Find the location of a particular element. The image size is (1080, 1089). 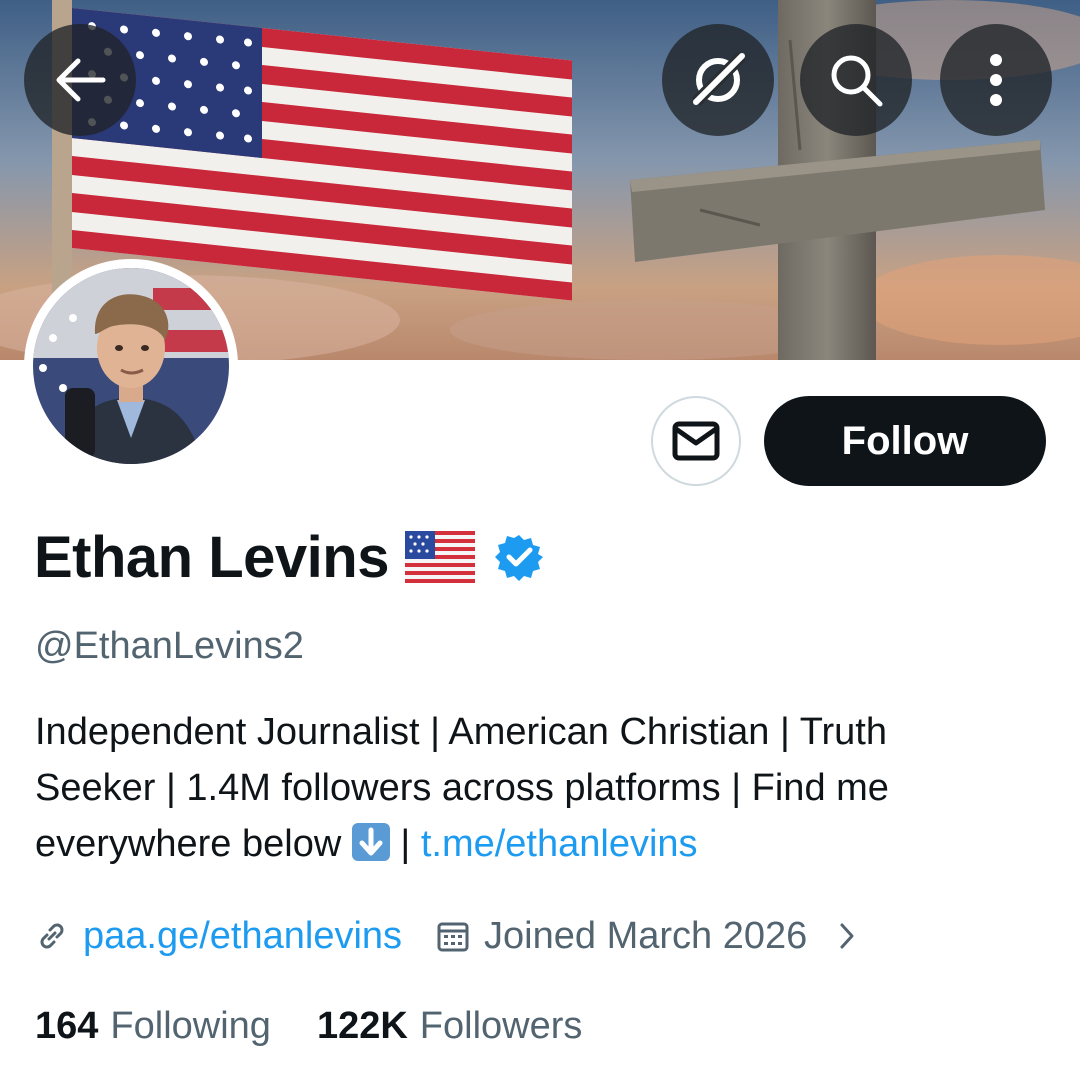

down-arrow-emoji-icon is located at coordinates (370, 842).